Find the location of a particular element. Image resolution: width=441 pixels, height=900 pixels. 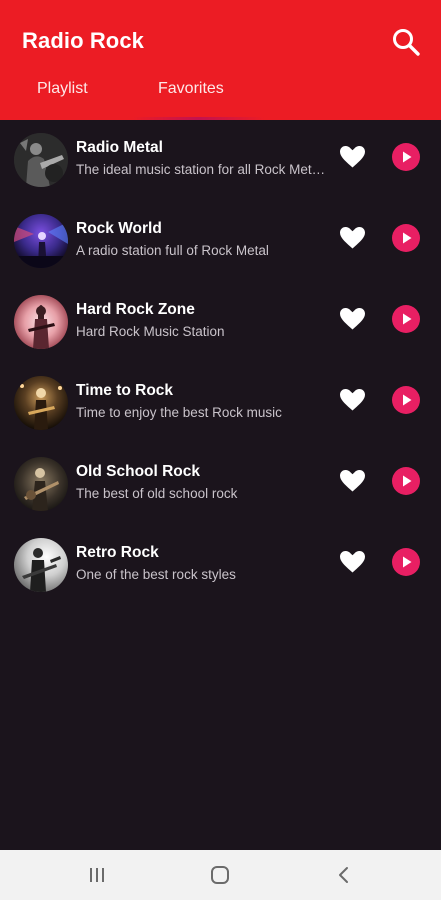

station-title: Hard Rock Zone is located at coordinates (135, 309).